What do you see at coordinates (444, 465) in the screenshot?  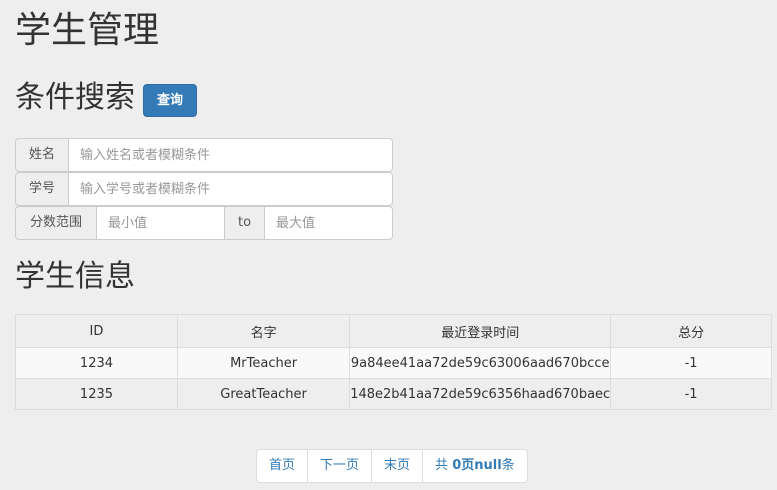 I see `page-total-prefix: 共` at bounding box center [444, 465].